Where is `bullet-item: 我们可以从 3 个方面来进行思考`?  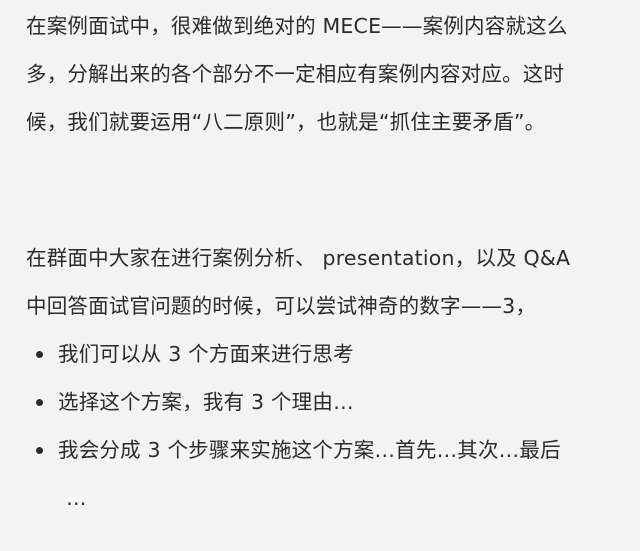 bullet-item: 我们可以从 3 个方面来进行思考 is located at coordinates (320, 354).